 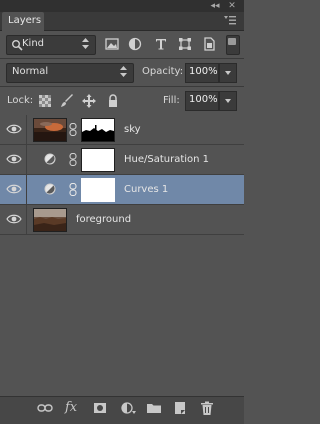 I want to click on layer-row-curves-1: Curves 1, so click(x=122, y=190).